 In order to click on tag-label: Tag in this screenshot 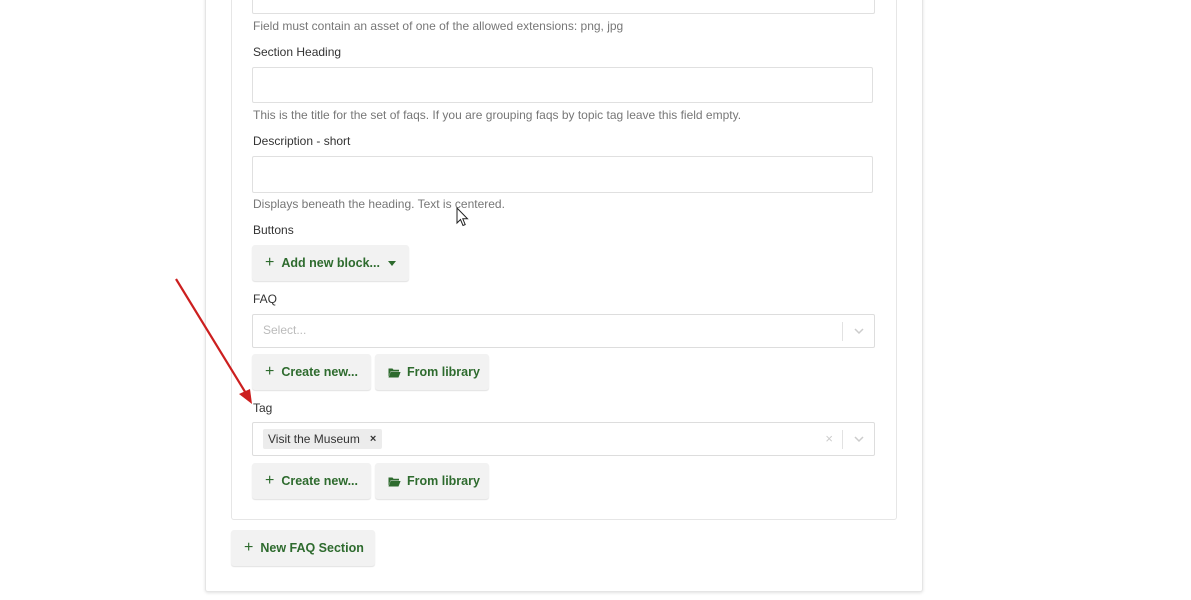, I will do `click(263, 408)`.